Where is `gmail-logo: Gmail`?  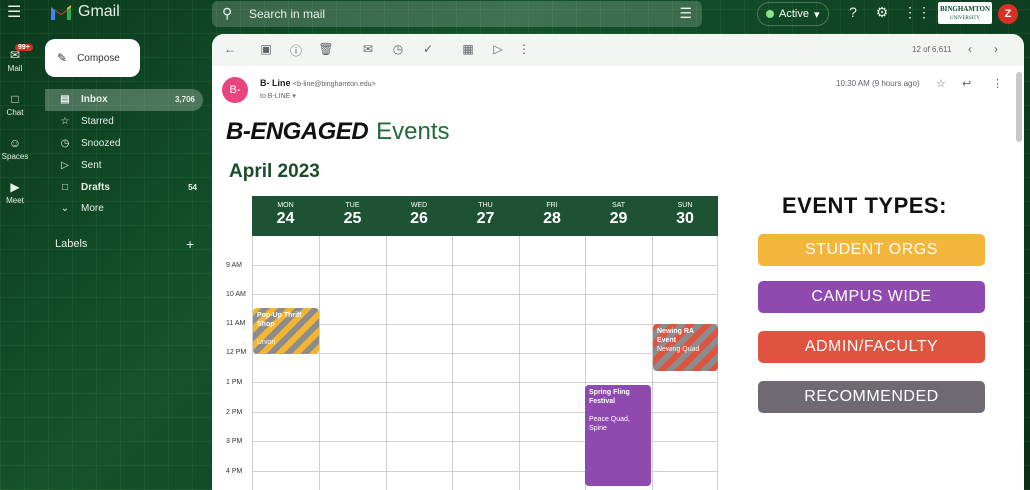 gmail-logo: Gmail is located at coordinates (85, 12).